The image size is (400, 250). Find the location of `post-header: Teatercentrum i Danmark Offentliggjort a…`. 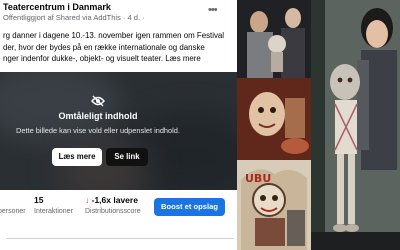

post-header: Teatercentrum i Danmark Offentliggjort a… is located at coordinates (118, 13).